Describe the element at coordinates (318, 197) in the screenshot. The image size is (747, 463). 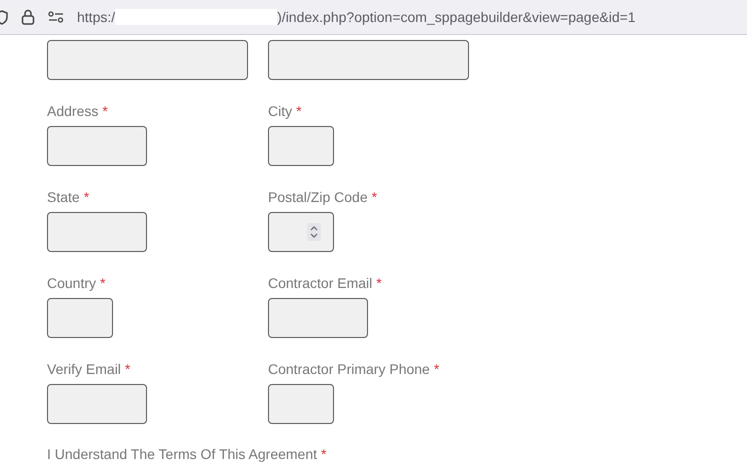
I see `field-label: Postal/Zip Code` at that location.